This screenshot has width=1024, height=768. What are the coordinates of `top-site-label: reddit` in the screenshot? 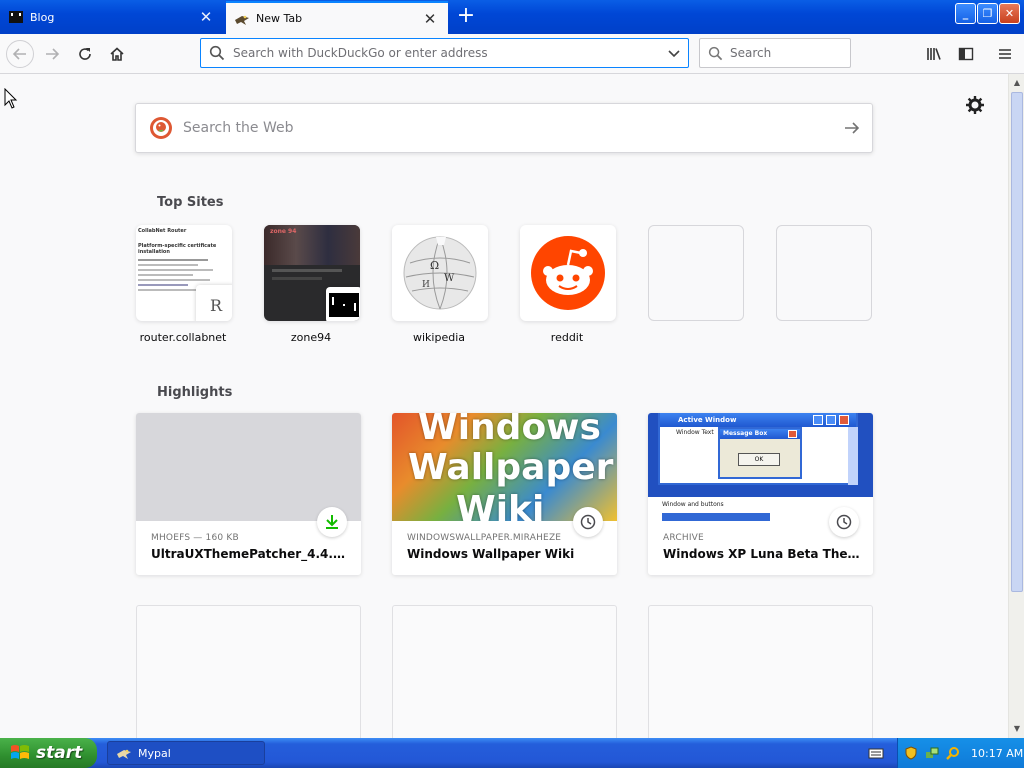 It's located at (567, 337).